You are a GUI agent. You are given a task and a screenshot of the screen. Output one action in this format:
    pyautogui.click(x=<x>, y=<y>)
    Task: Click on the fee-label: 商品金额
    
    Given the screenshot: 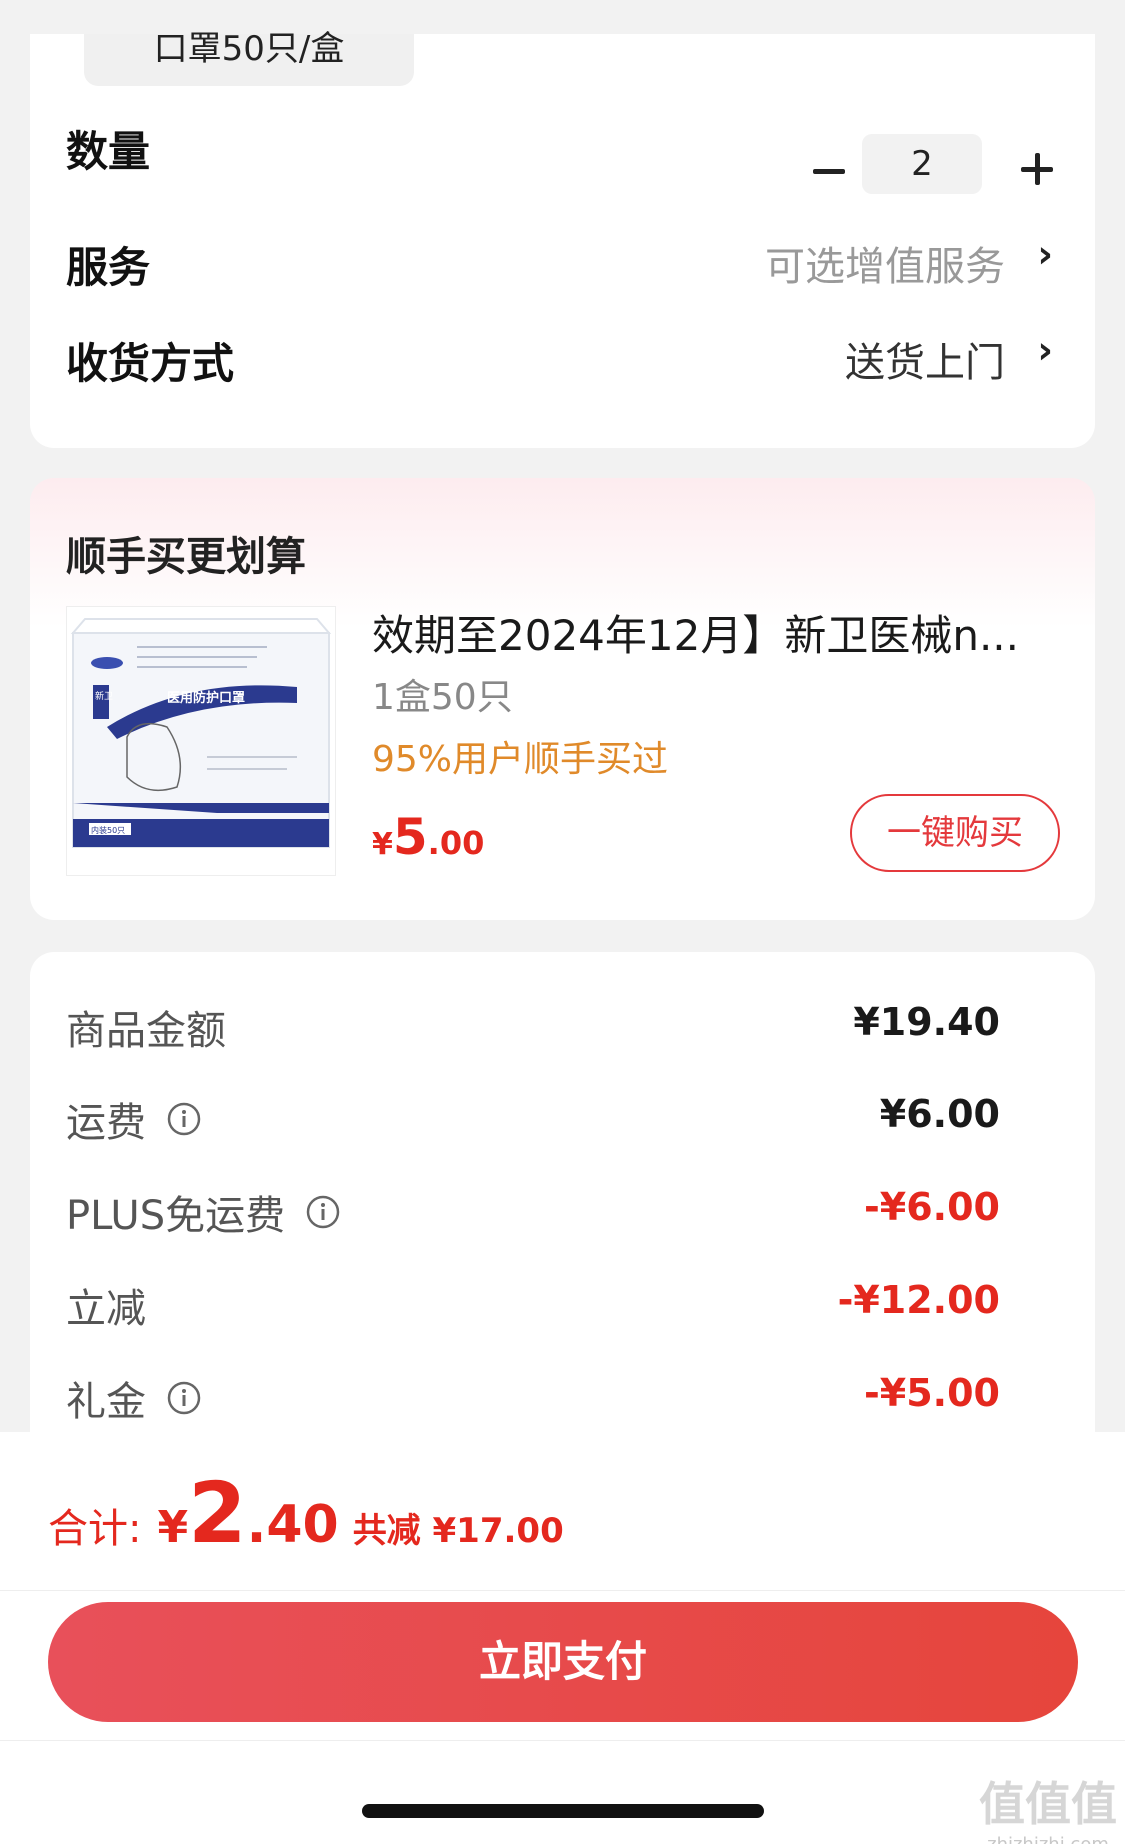 What is the action you would take?
    pyautogui.click(x=146, y=1031)
    